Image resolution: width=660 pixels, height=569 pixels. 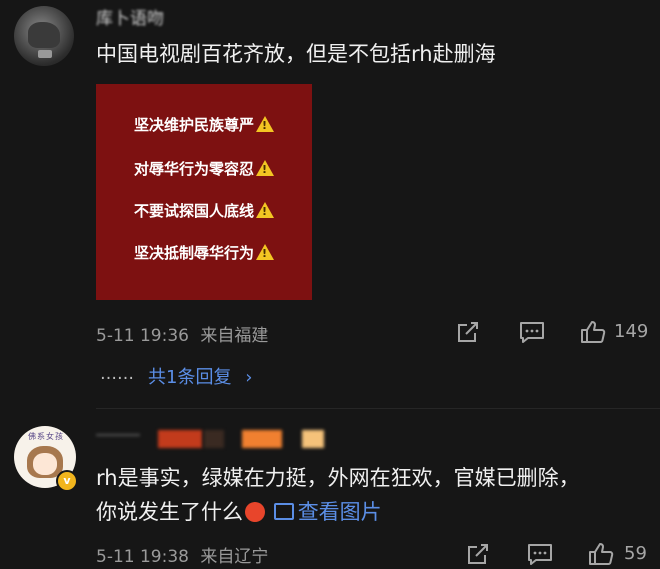 I want to click on chevron-right-icon: ›, so click(x=249, y=377).